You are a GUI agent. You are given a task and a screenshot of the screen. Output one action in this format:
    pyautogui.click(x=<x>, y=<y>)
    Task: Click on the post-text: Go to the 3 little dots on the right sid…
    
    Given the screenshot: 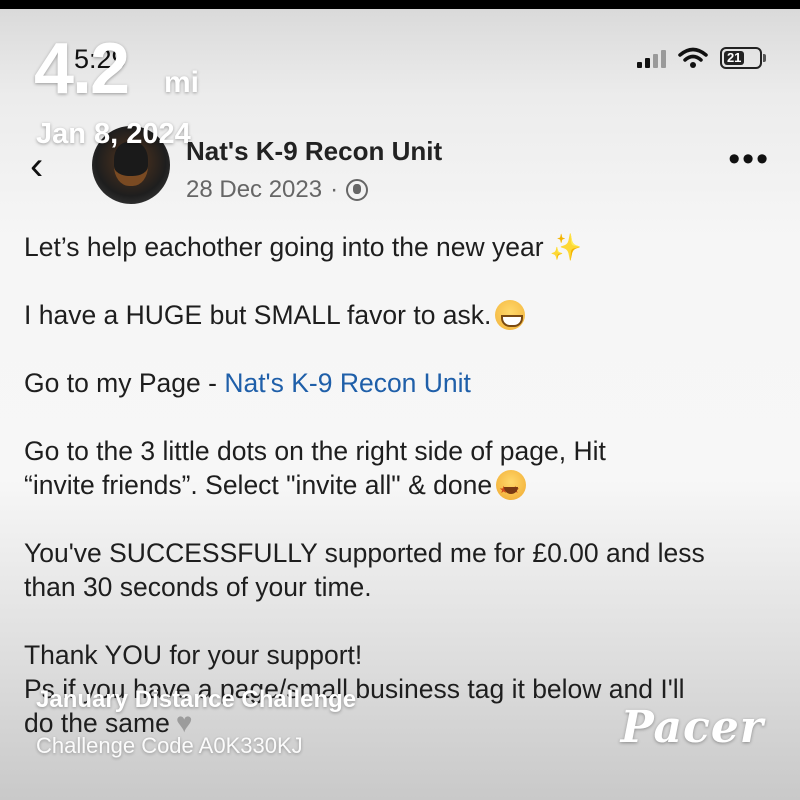 What is the action you would take?
    pyautogui.click(x=315, y=451)
    